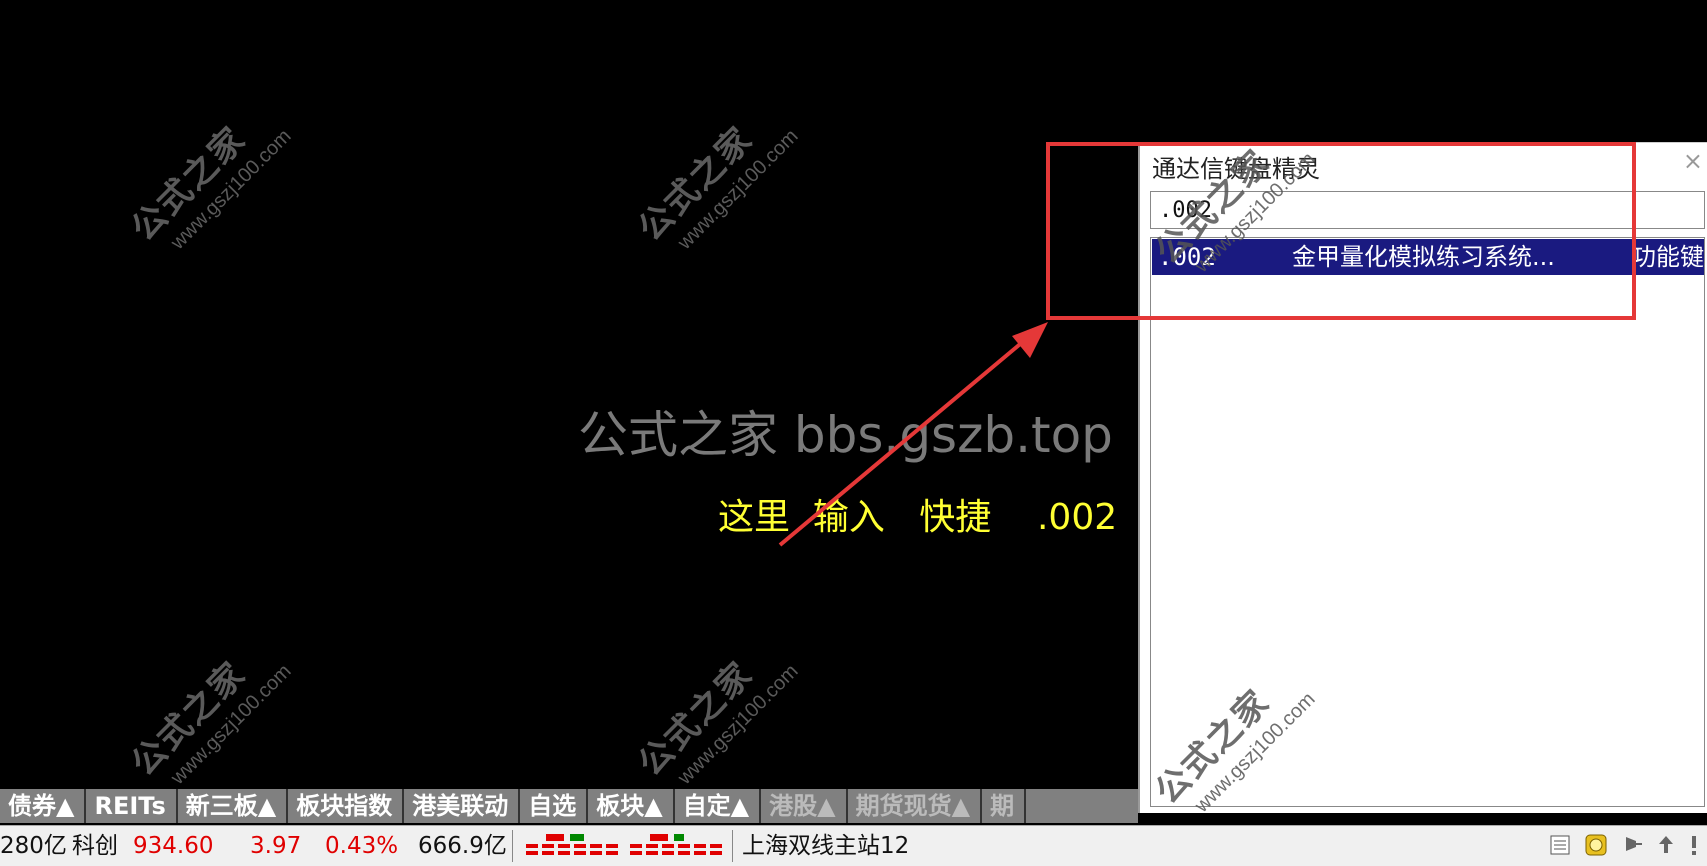  I want to click on result-type: 功能键, so click(1668, 257).